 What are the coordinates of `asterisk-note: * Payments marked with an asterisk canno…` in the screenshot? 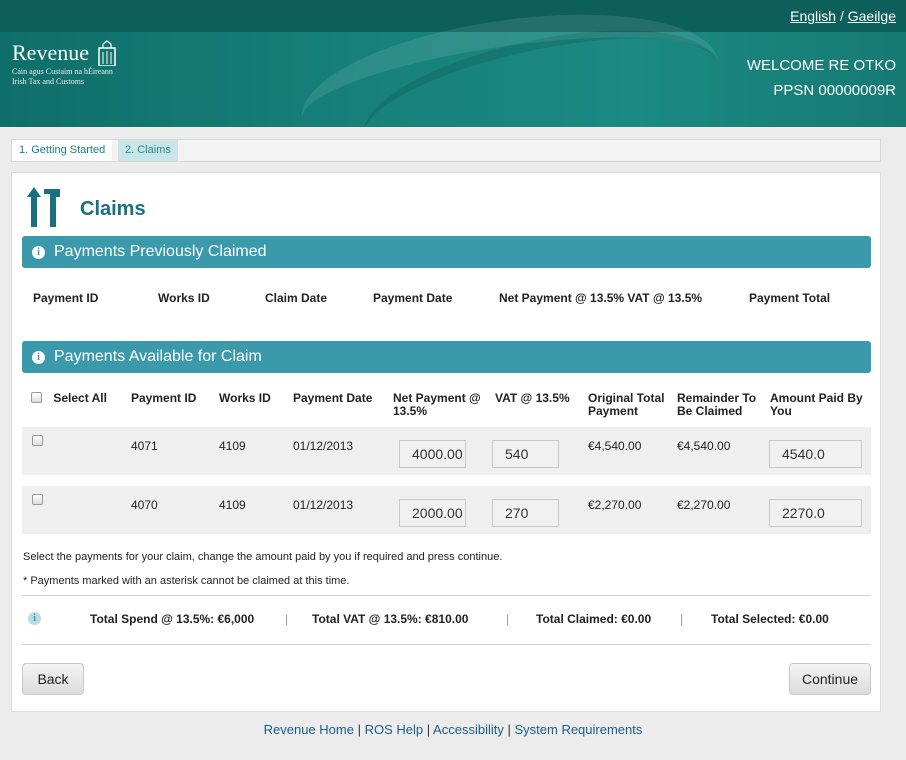 It's located at (186, 581).